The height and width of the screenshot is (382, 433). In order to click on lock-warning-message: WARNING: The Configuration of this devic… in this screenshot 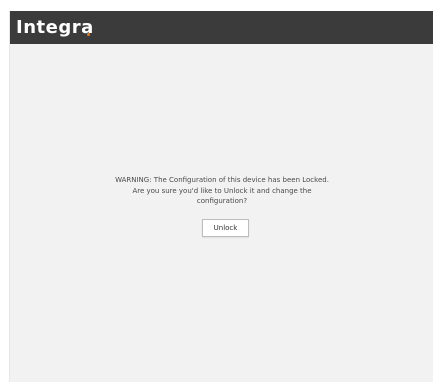, I will do `click(222, 191)`.